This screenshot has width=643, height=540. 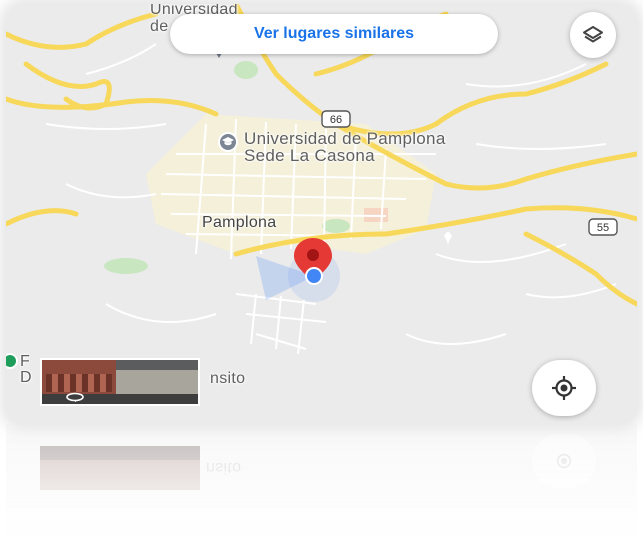 What do you see at coordinates (345, 138) in the screenshot?
I see `label-line: Universidad de Pamplona` at bounding box center [345, 138].